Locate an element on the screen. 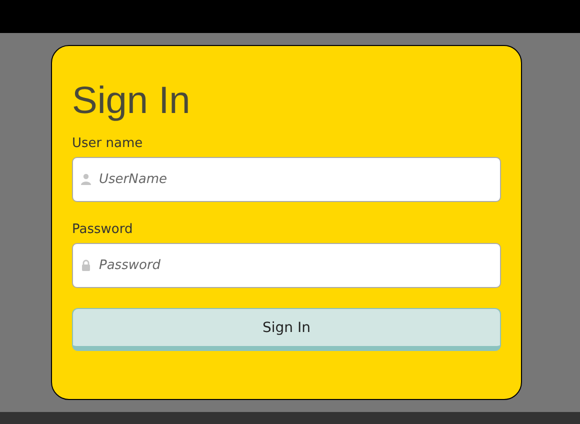 The image size is (580, 424). field-label: Password is located at coordinates (102, 229).